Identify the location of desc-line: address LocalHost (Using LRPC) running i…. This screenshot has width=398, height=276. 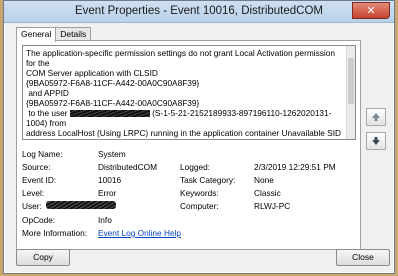
(183, 133).